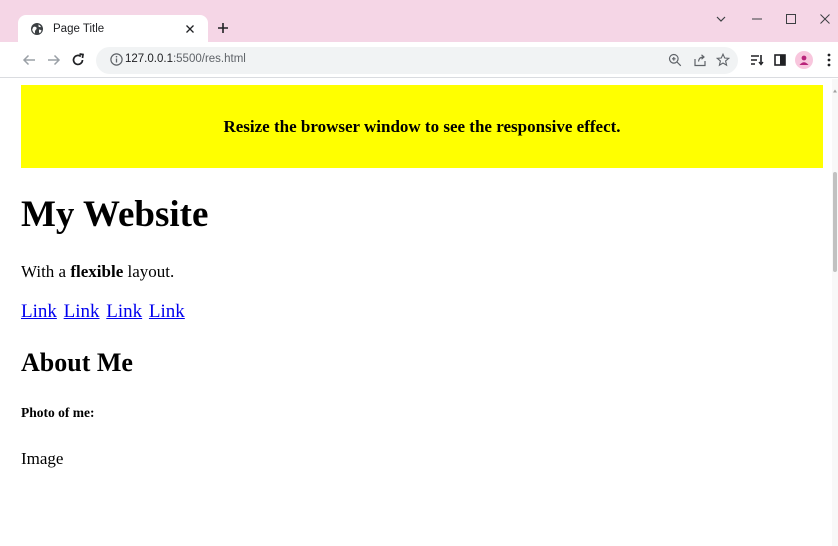 Image resolution: width=838 pixels, height=546 pixels. What do you see at coordinates (104, 312) in the screenshot?
I see `nav-links: Link Link Link Link` at bounding box center [104, 312].